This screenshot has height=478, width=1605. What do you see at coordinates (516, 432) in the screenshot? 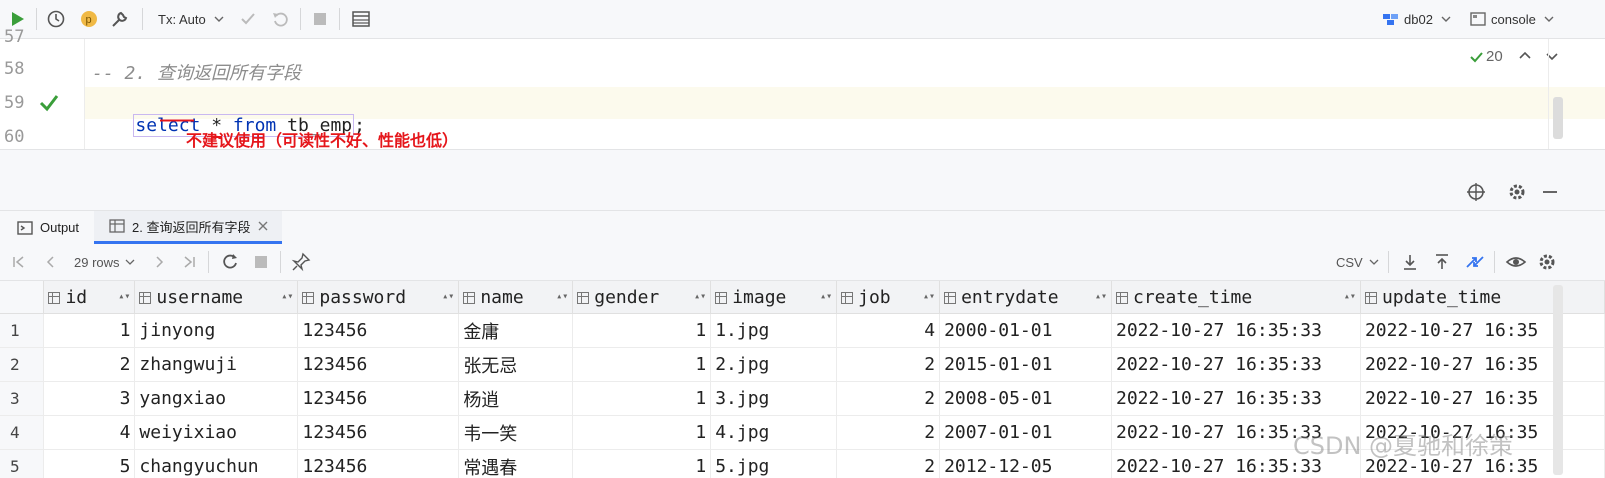
I see `cell-name: 韦一笑` at bounding box center [516, 432].